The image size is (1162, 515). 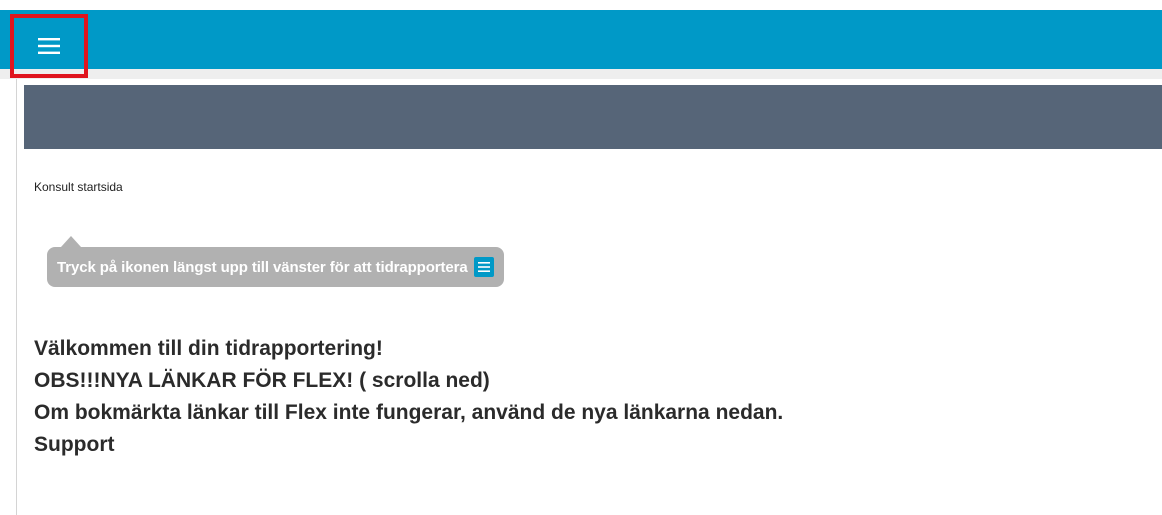 What do you see at coordinates (208, 348) in the screenshot?
I see `welcome-heading: Välkommen till din tidrapportering!` at bounding box center [208, 348].